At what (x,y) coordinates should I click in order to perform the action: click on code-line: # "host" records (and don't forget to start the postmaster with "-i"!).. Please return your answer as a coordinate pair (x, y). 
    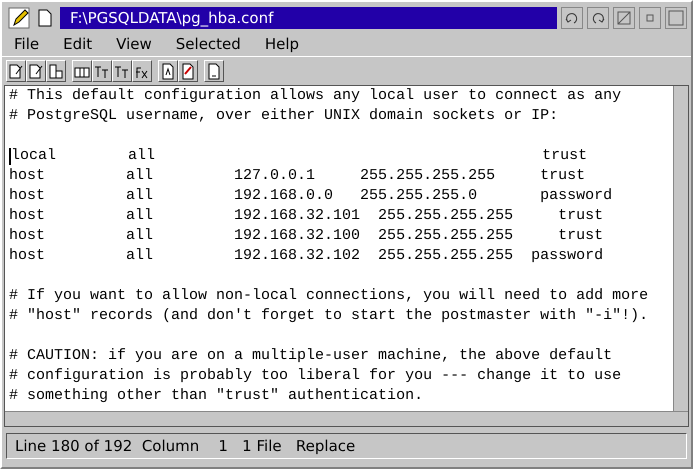
    Looking at the image, I should click on (328, 316).